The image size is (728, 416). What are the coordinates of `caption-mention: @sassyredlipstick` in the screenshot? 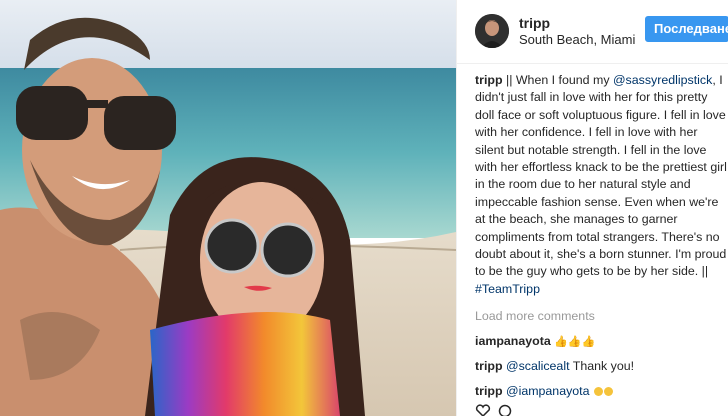 It's located at (662, 80).